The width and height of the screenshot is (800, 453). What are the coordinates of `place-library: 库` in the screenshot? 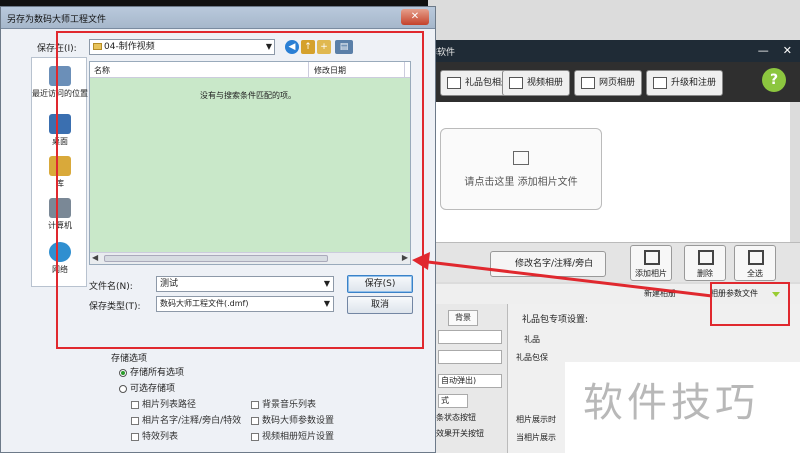 It's located at (60, 172).